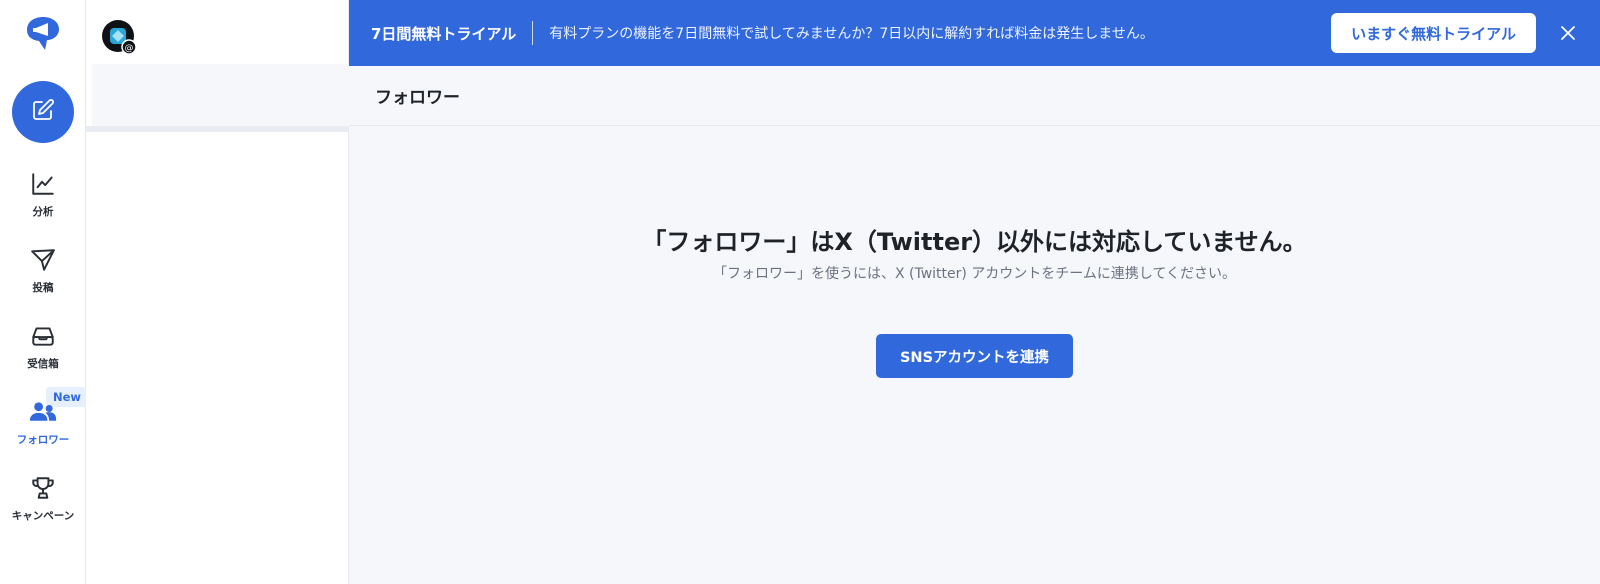  What do you see at coordinates (43, 354) in the screenshot?
I see `nav-item-inbox: 受信箱` at bounding box center [43, 354].